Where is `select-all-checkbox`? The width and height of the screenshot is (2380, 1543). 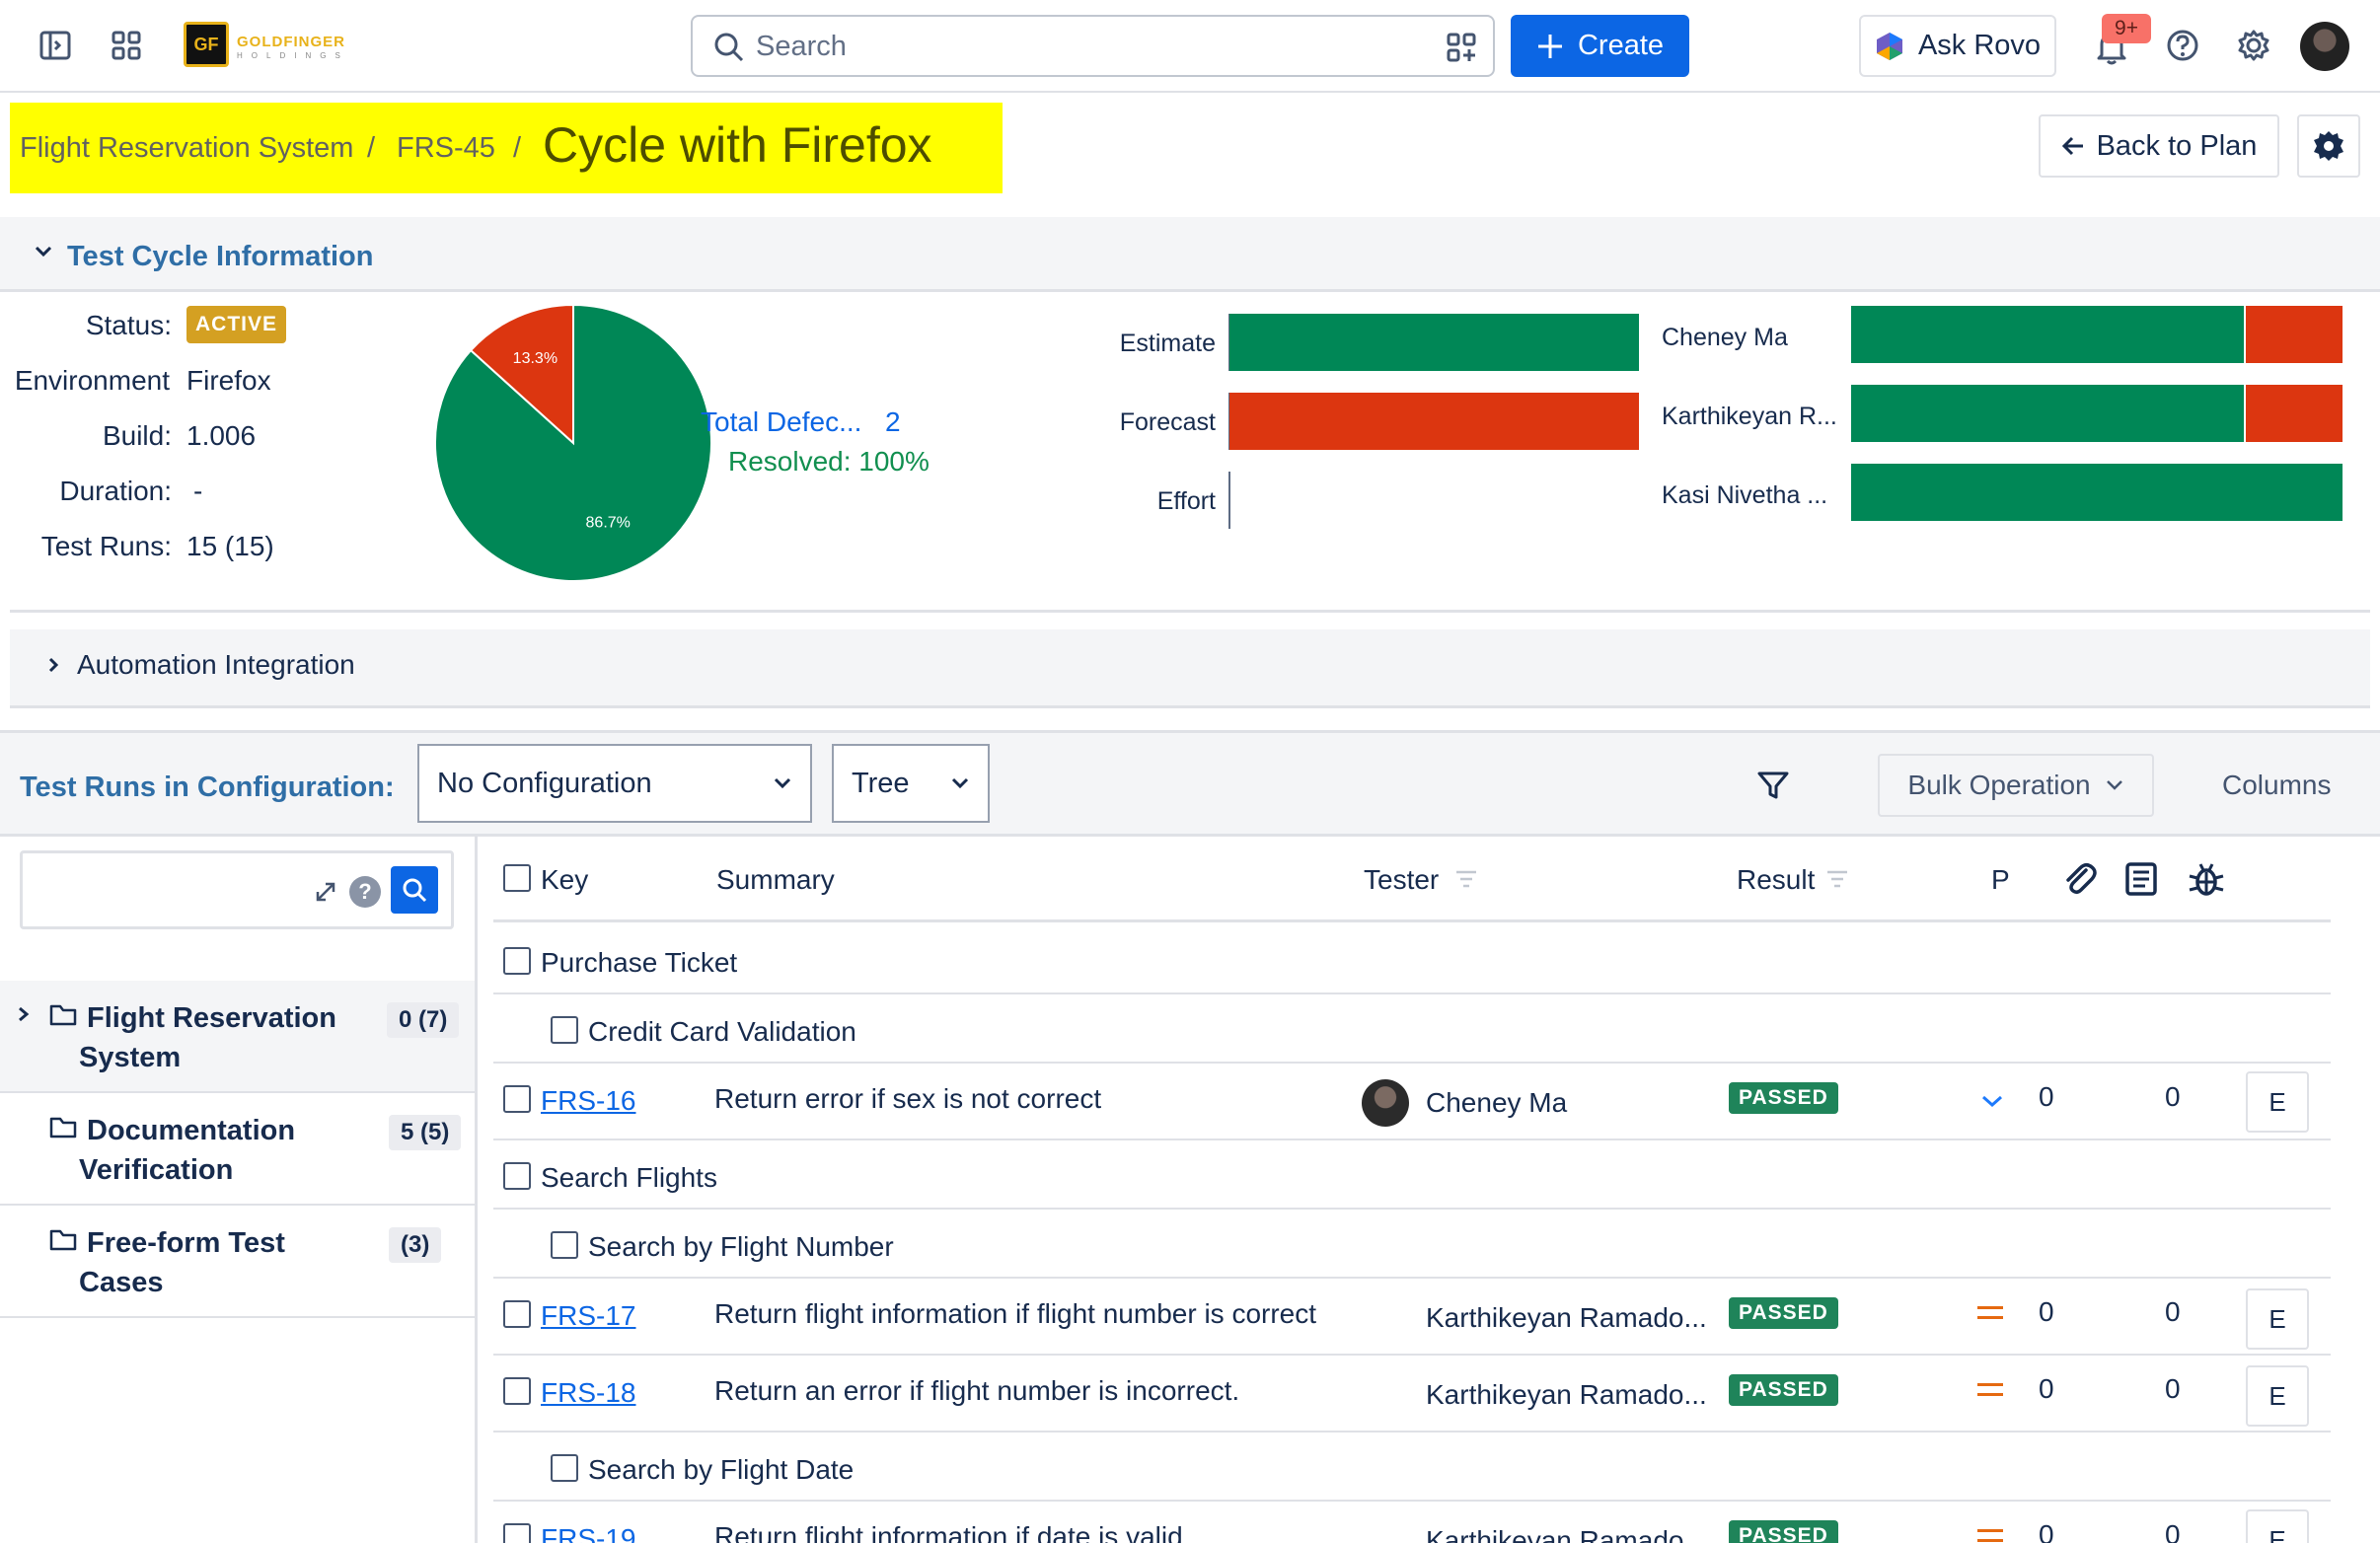 select-all-checkbox is located at coordinates (517, 878).